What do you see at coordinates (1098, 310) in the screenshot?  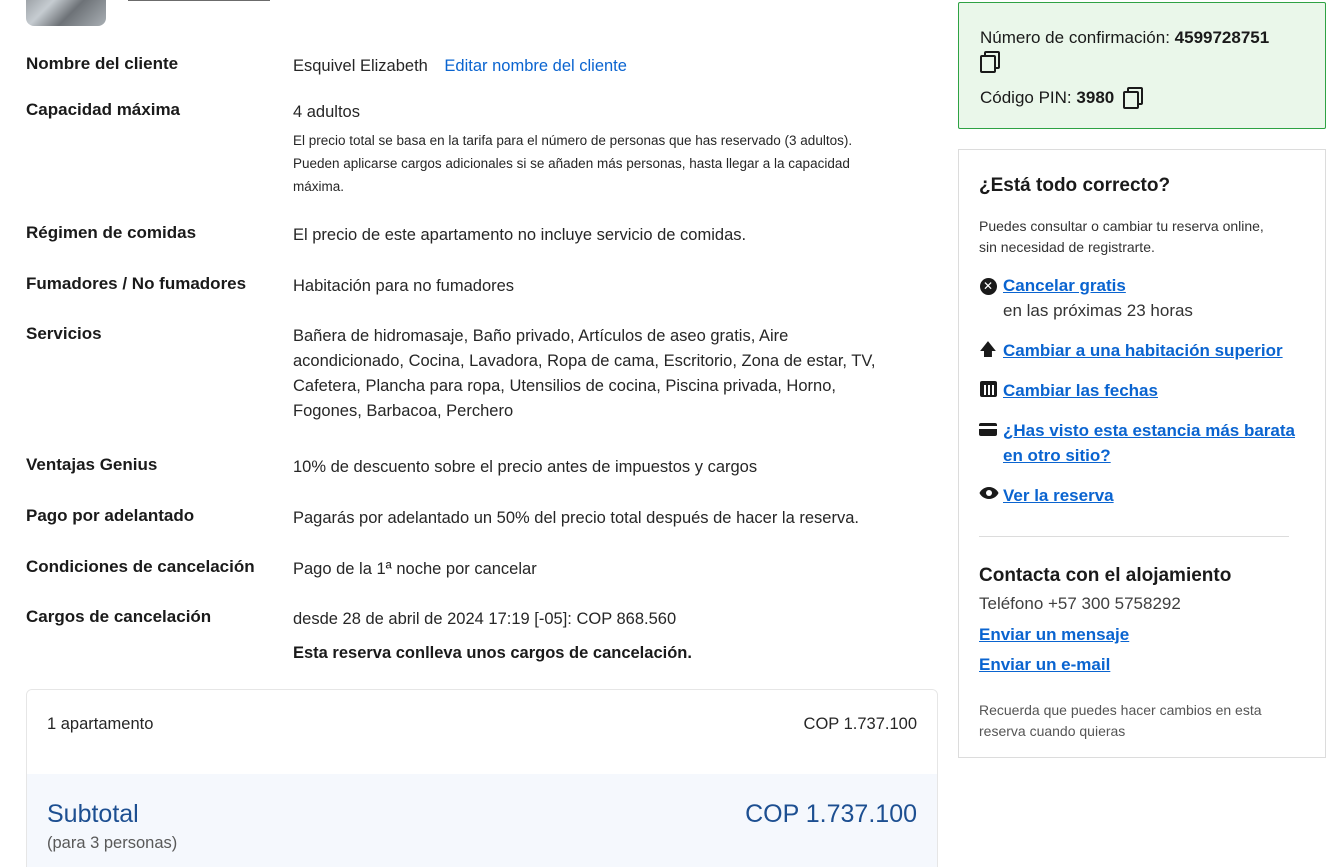 I see `cancel-free-note: en las próximas 23 horas` at bounding box center [1098, 310].